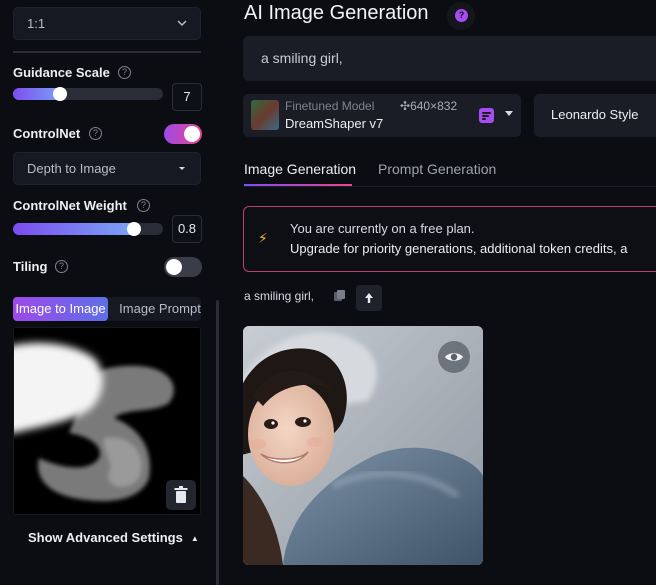 This screenshot has height=585, width=656. What do you see at coordinates (449, 186) in the screenshot?
I see `tab-divider` at bounding box center [449, 186].